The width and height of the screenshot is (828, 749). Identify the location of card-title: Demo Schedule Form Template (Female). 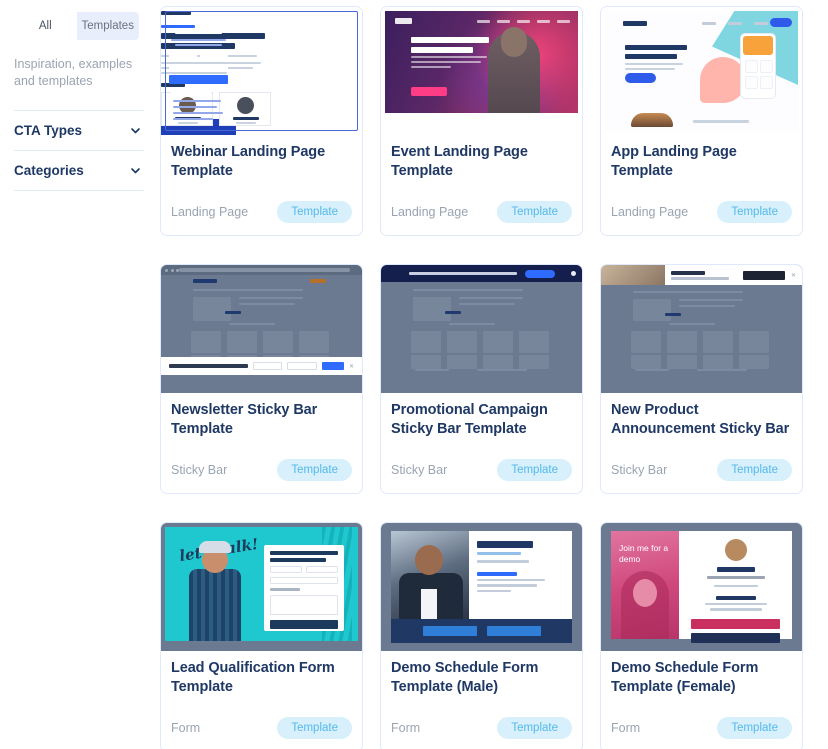
(685, 677).